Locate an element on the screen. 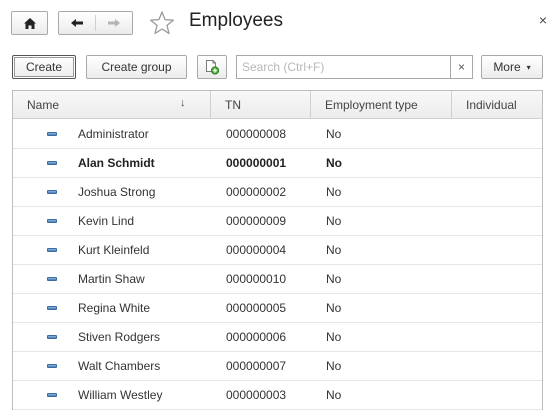 The height and width of the screenshot is (410, 555). cell-name: Regina White is located at coordinates (114, 308).